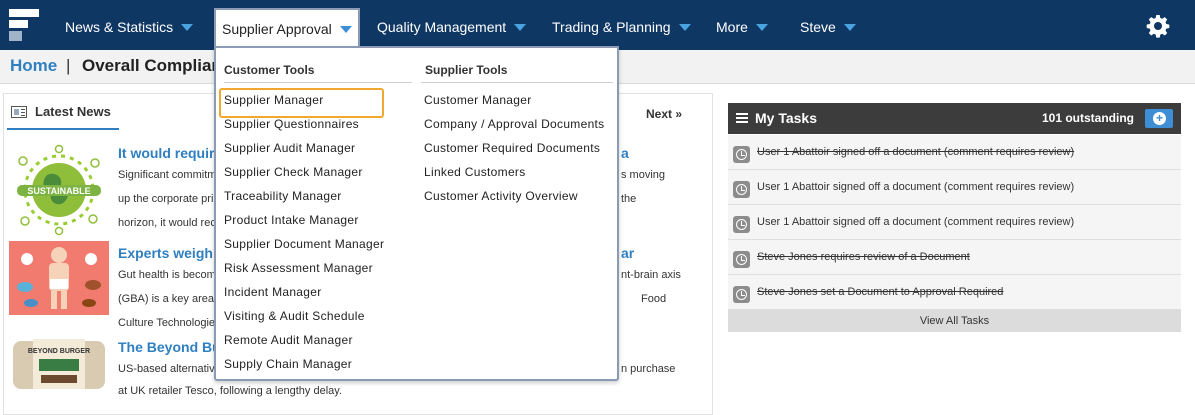  What do you see at coordinates (625, 153) in the screenshot?
I see `article-title-tail: a` at bounding box center [625, 153].